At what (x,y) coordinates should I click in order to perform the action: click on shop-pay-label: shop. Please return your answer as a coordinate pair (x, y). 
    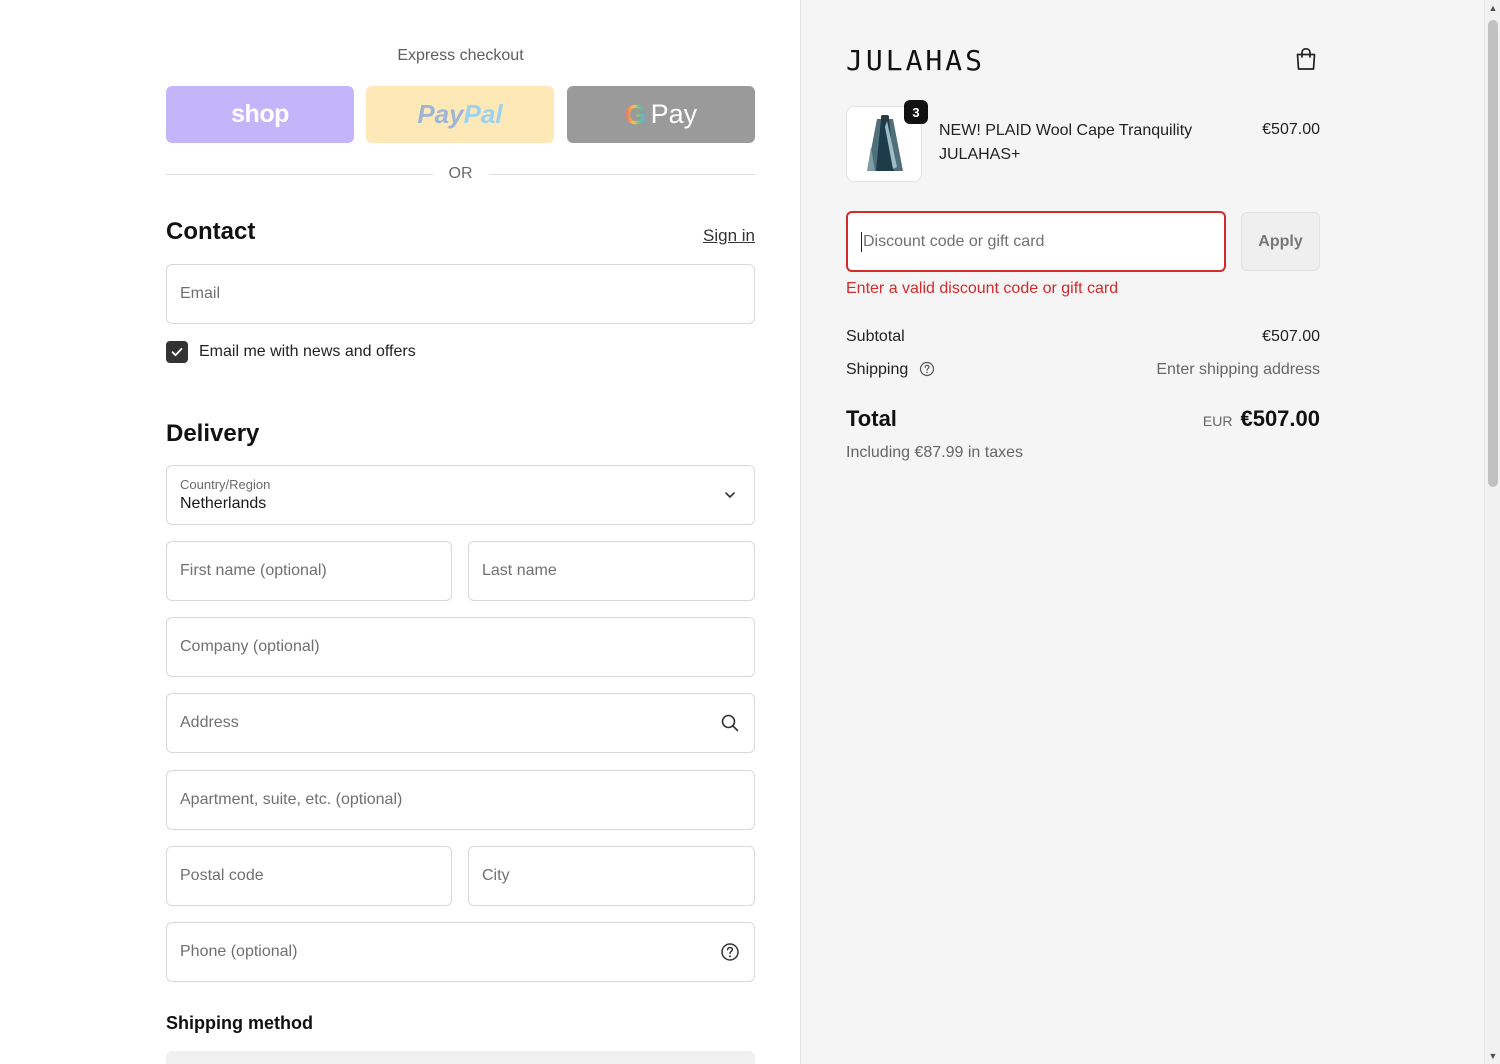
    Looking at the image, I should click on (260, 114).